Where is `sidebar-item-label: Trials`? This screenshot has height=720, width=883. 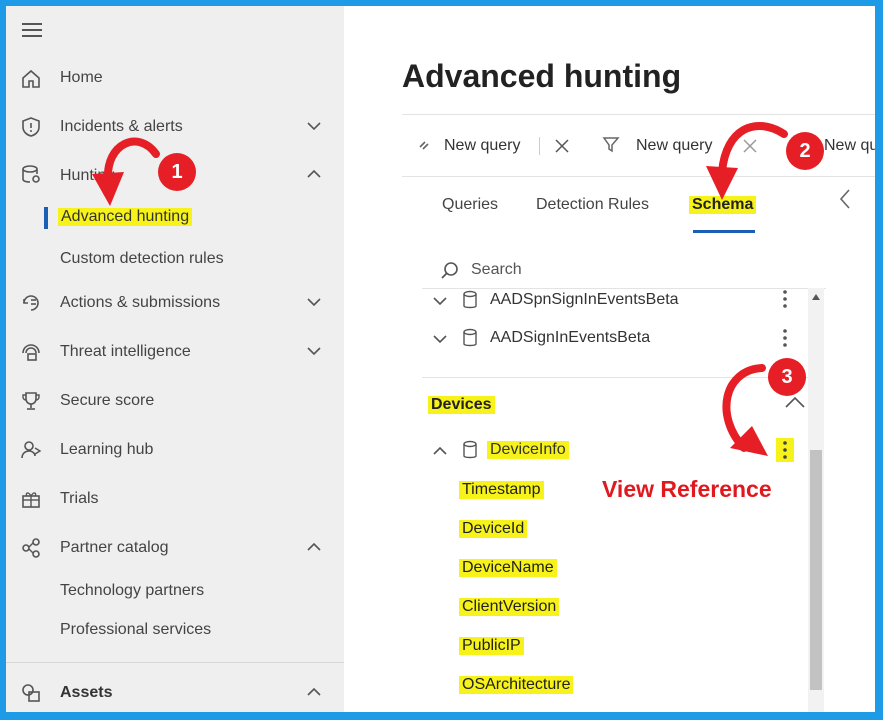
sidebar-item-label: Trials is located at coordinates (79, 498).